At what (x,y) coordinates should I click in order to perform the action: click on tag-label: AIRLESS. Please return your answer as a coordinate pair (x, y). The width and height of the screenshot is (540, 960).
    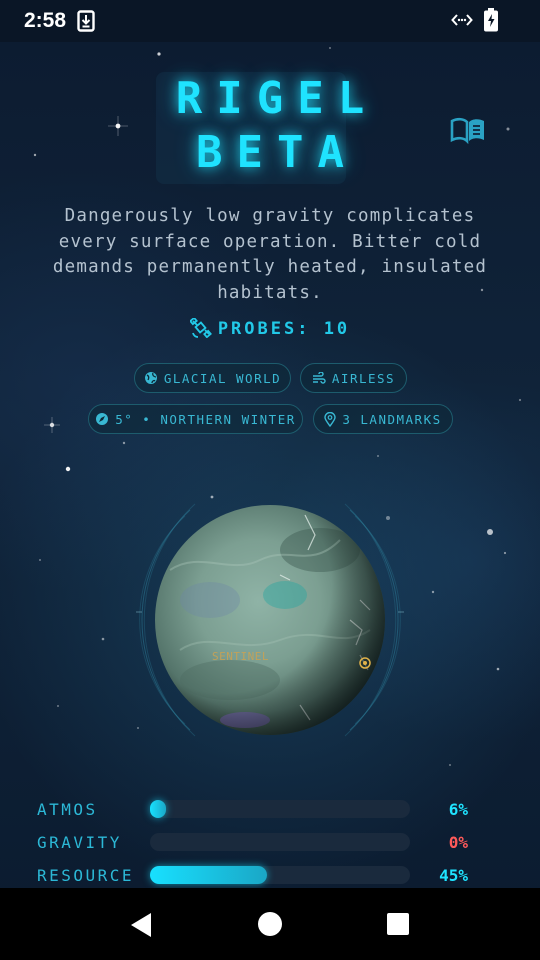
    Looking at the image, I should click on (363, 378).